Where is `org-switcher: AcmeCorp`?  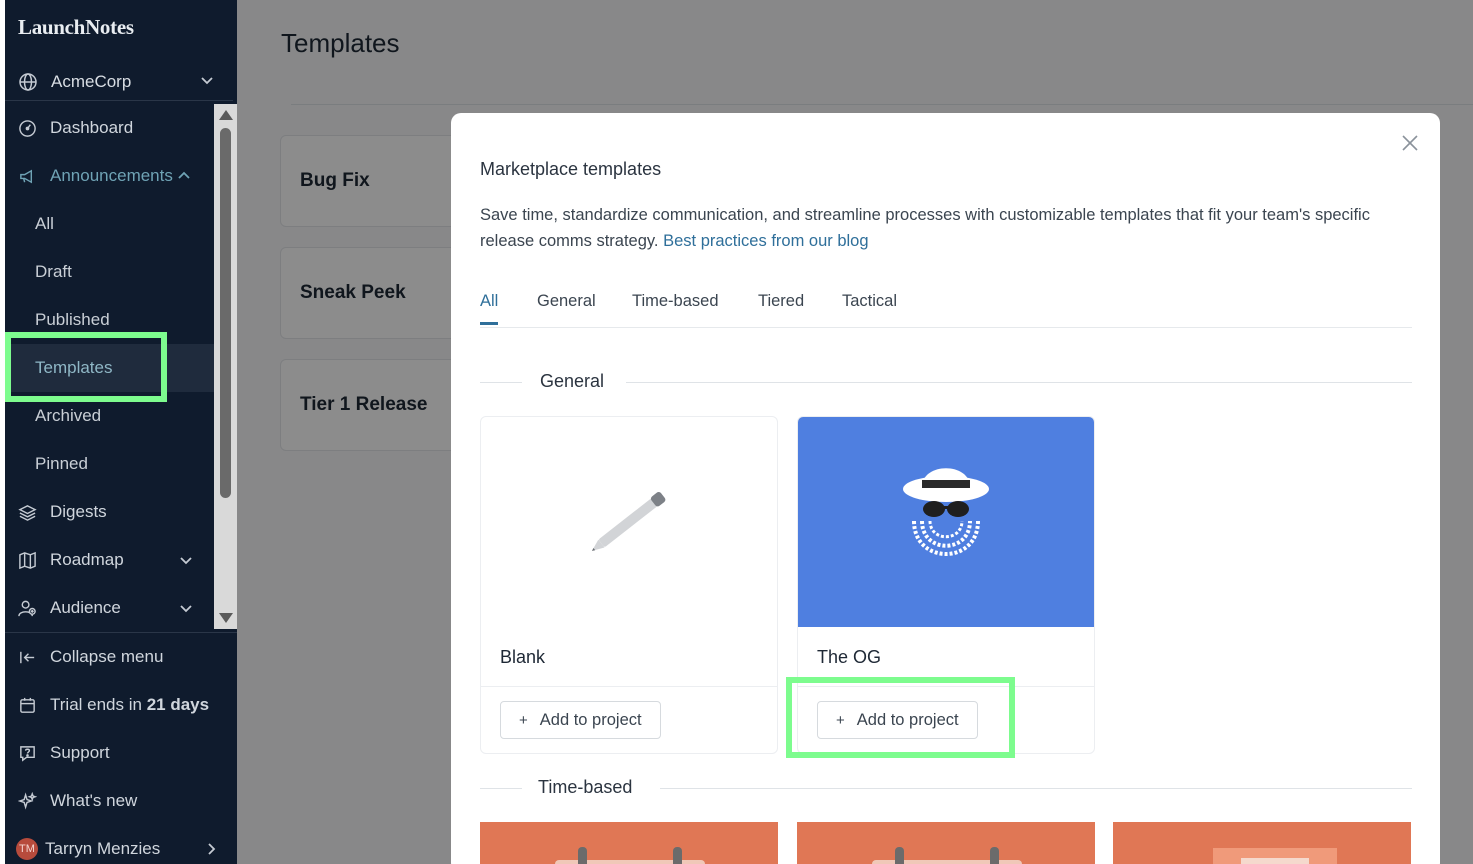 org-switcher: AcmeCorp is located at coordinates (119, 82).